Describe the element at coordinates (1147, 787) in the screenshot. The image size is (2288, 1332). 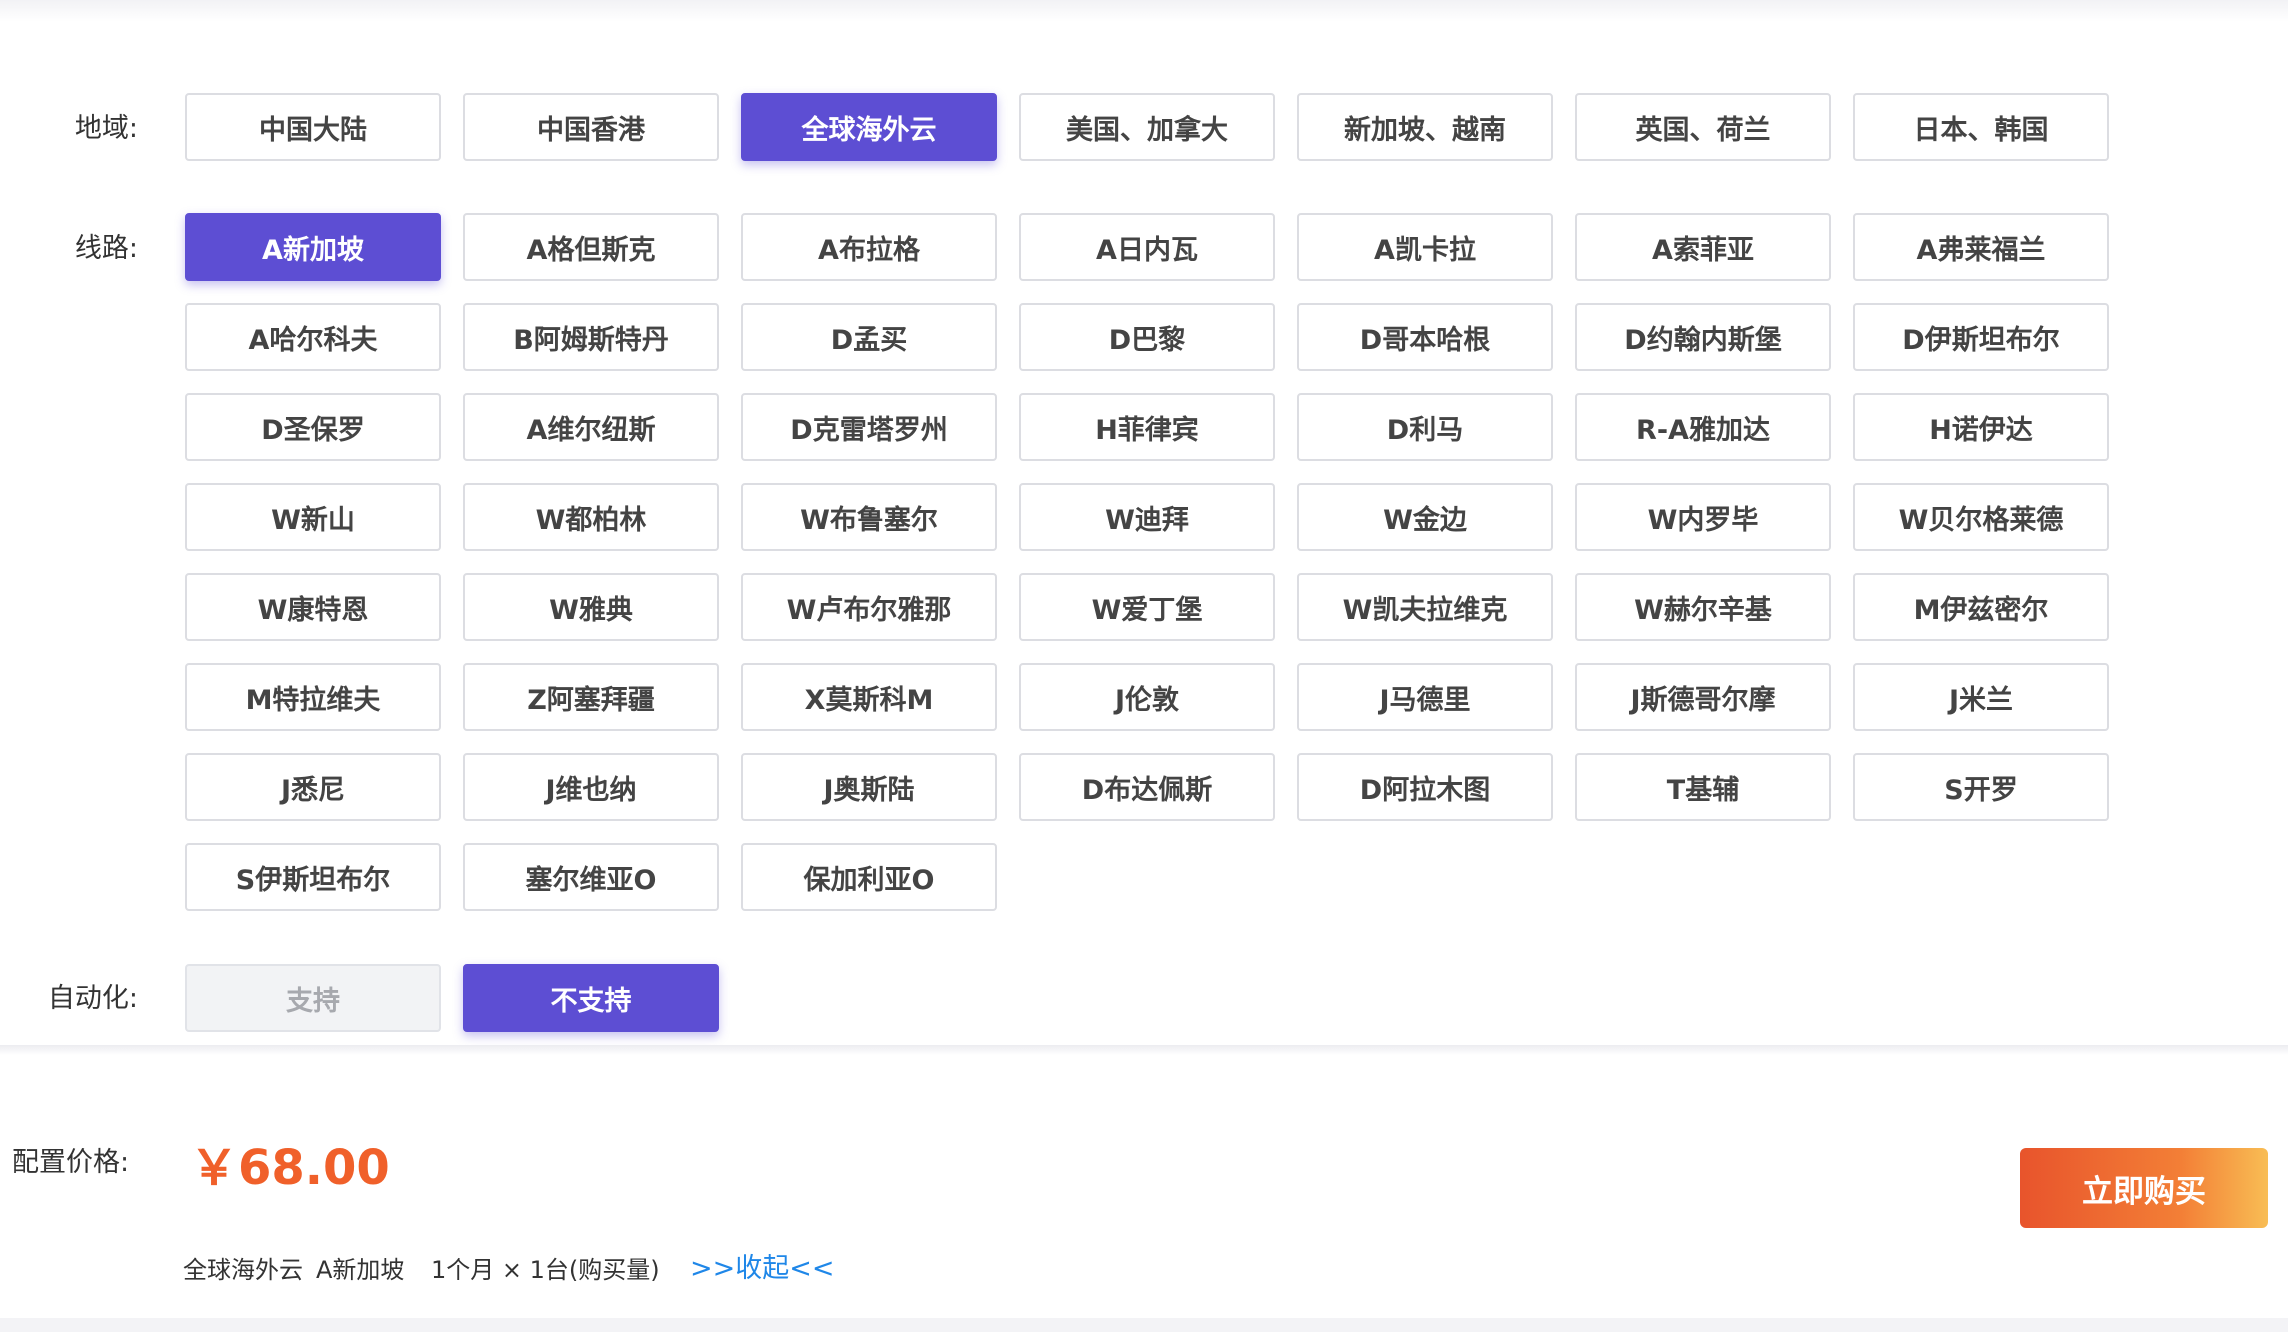
I see `route-option: D布达佩斯` at that location.